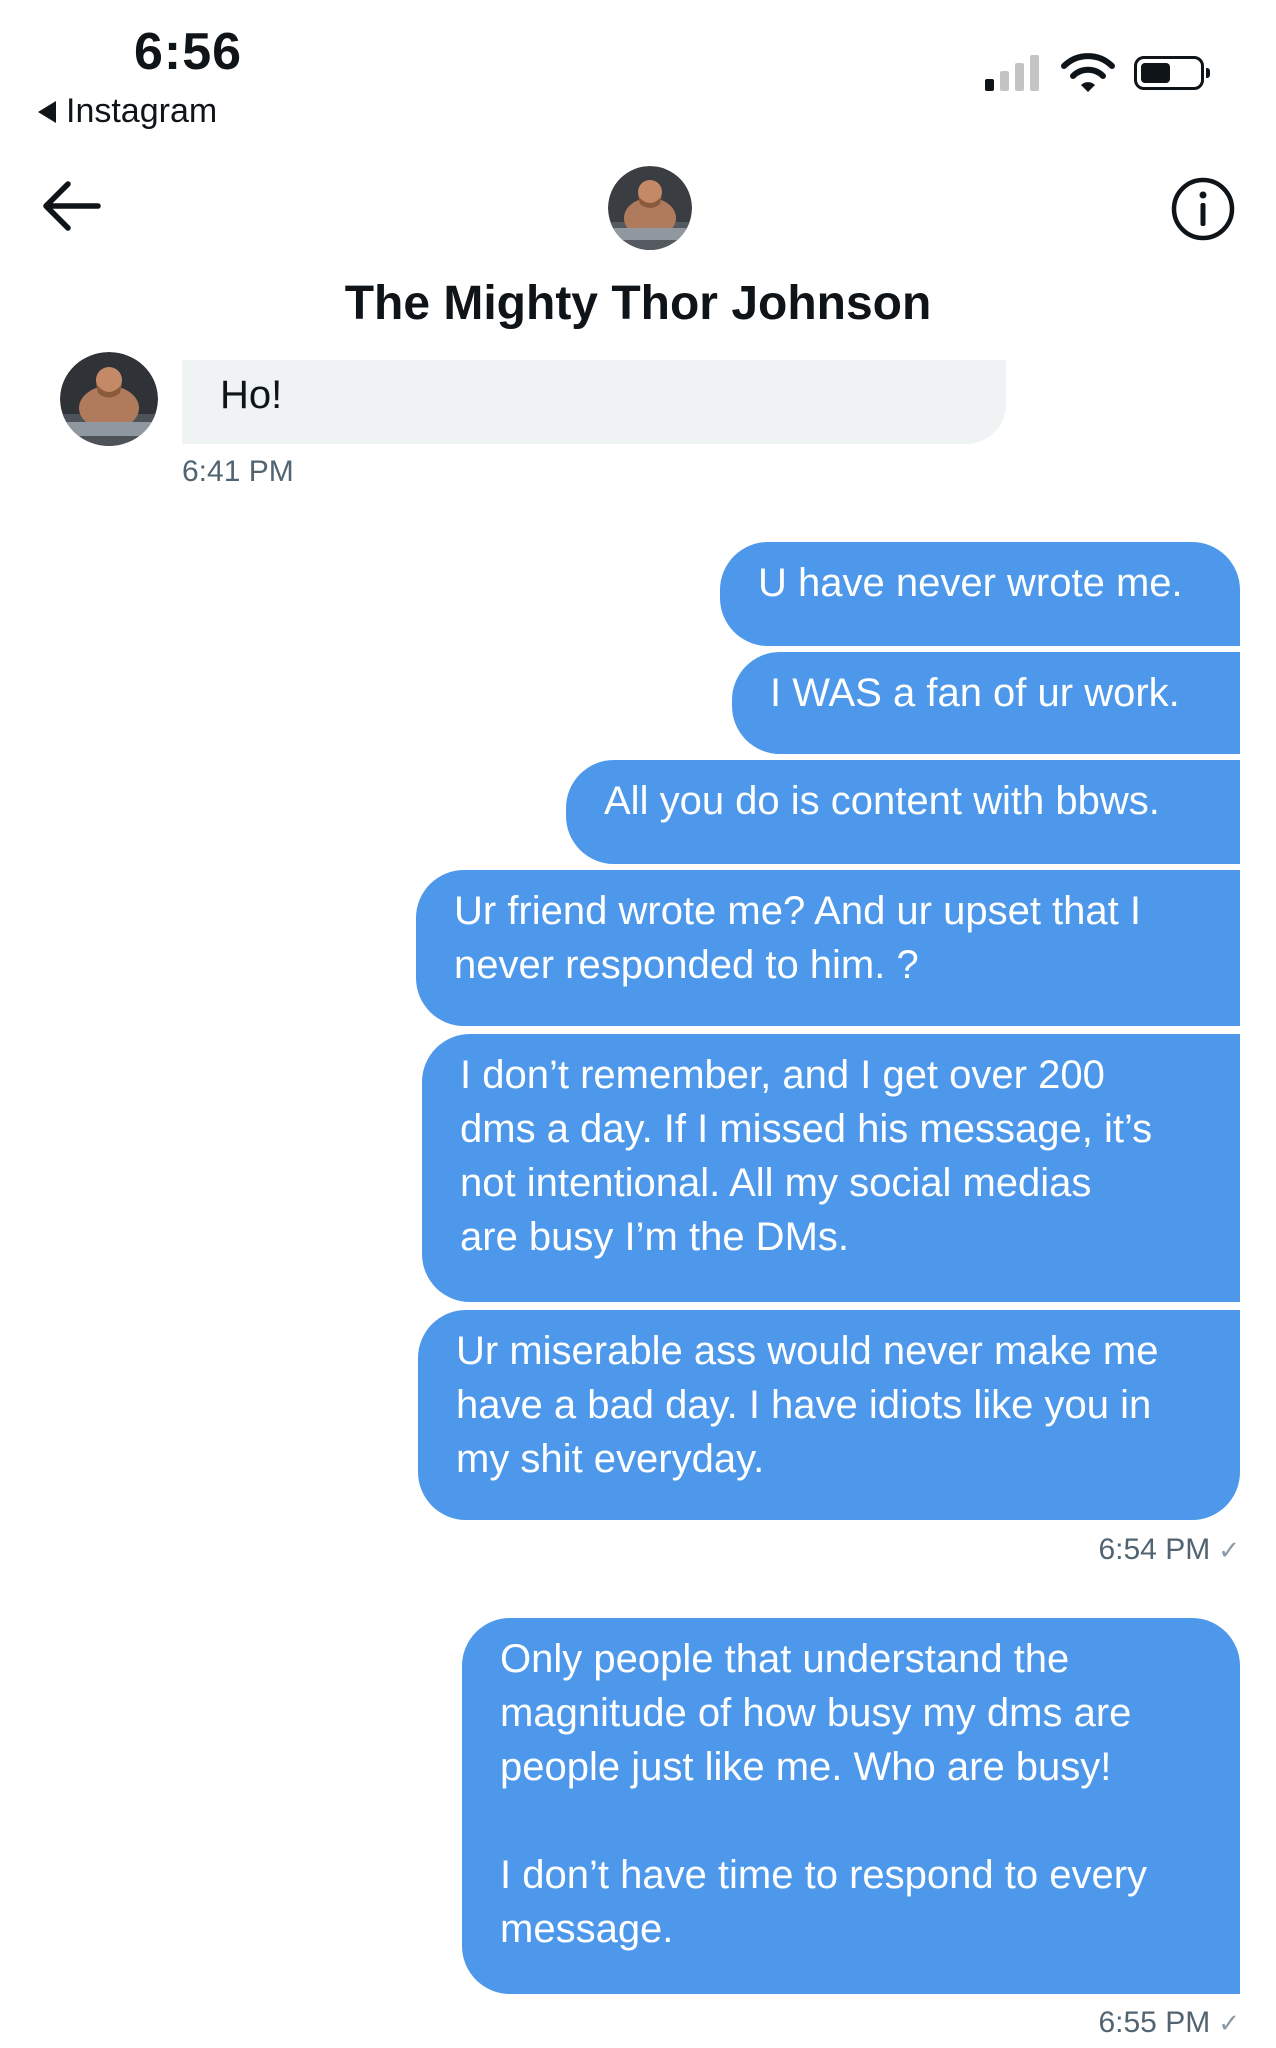  I want to click on incoming-timestamp: 6:41 PM, so click(238, 471).